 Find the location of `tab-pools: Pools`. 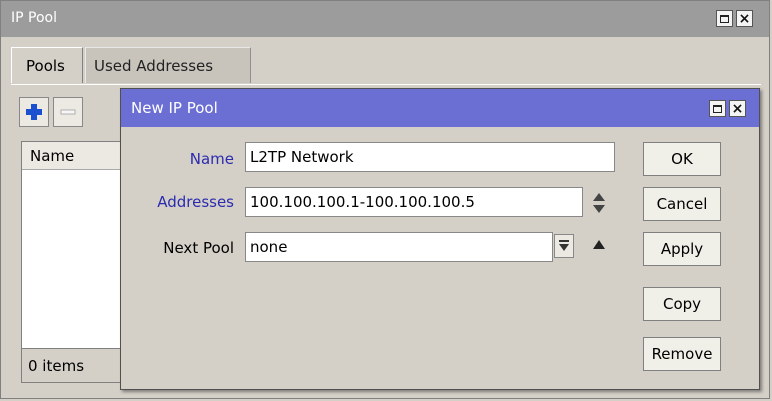

tab-pools: Pools is located at coordinates (47, 65).